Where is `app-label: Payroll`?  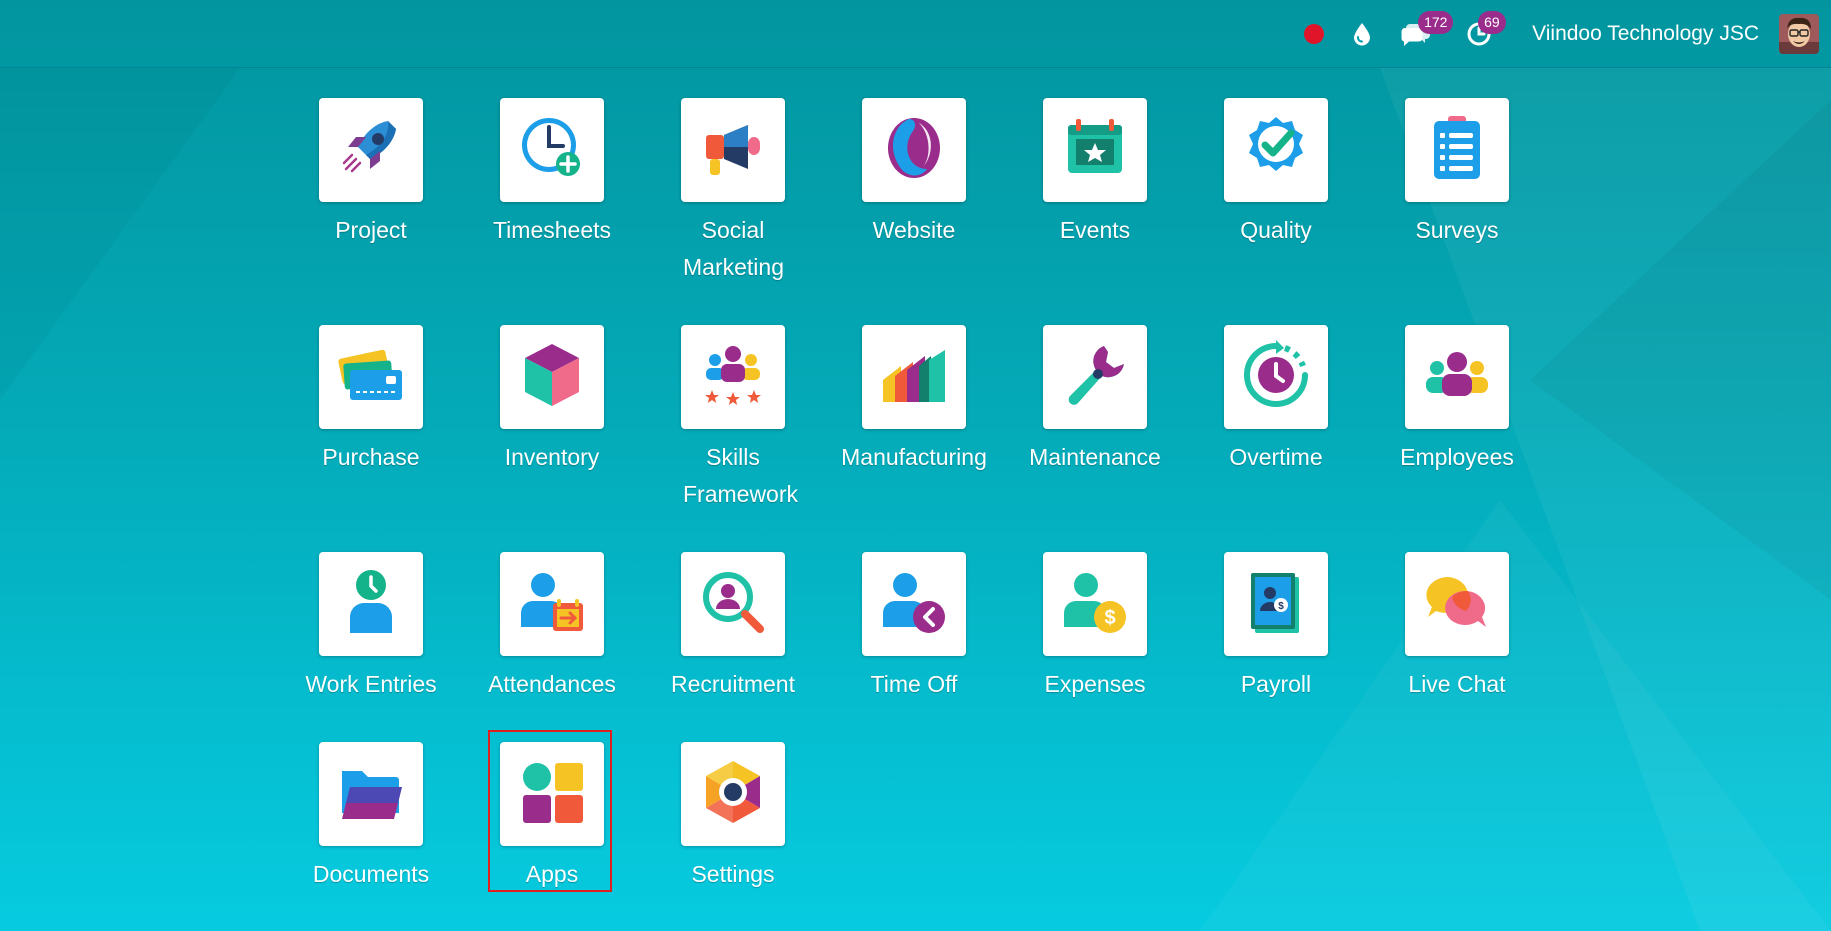
app-label: Payroll is located at coordinates (1276, 684).